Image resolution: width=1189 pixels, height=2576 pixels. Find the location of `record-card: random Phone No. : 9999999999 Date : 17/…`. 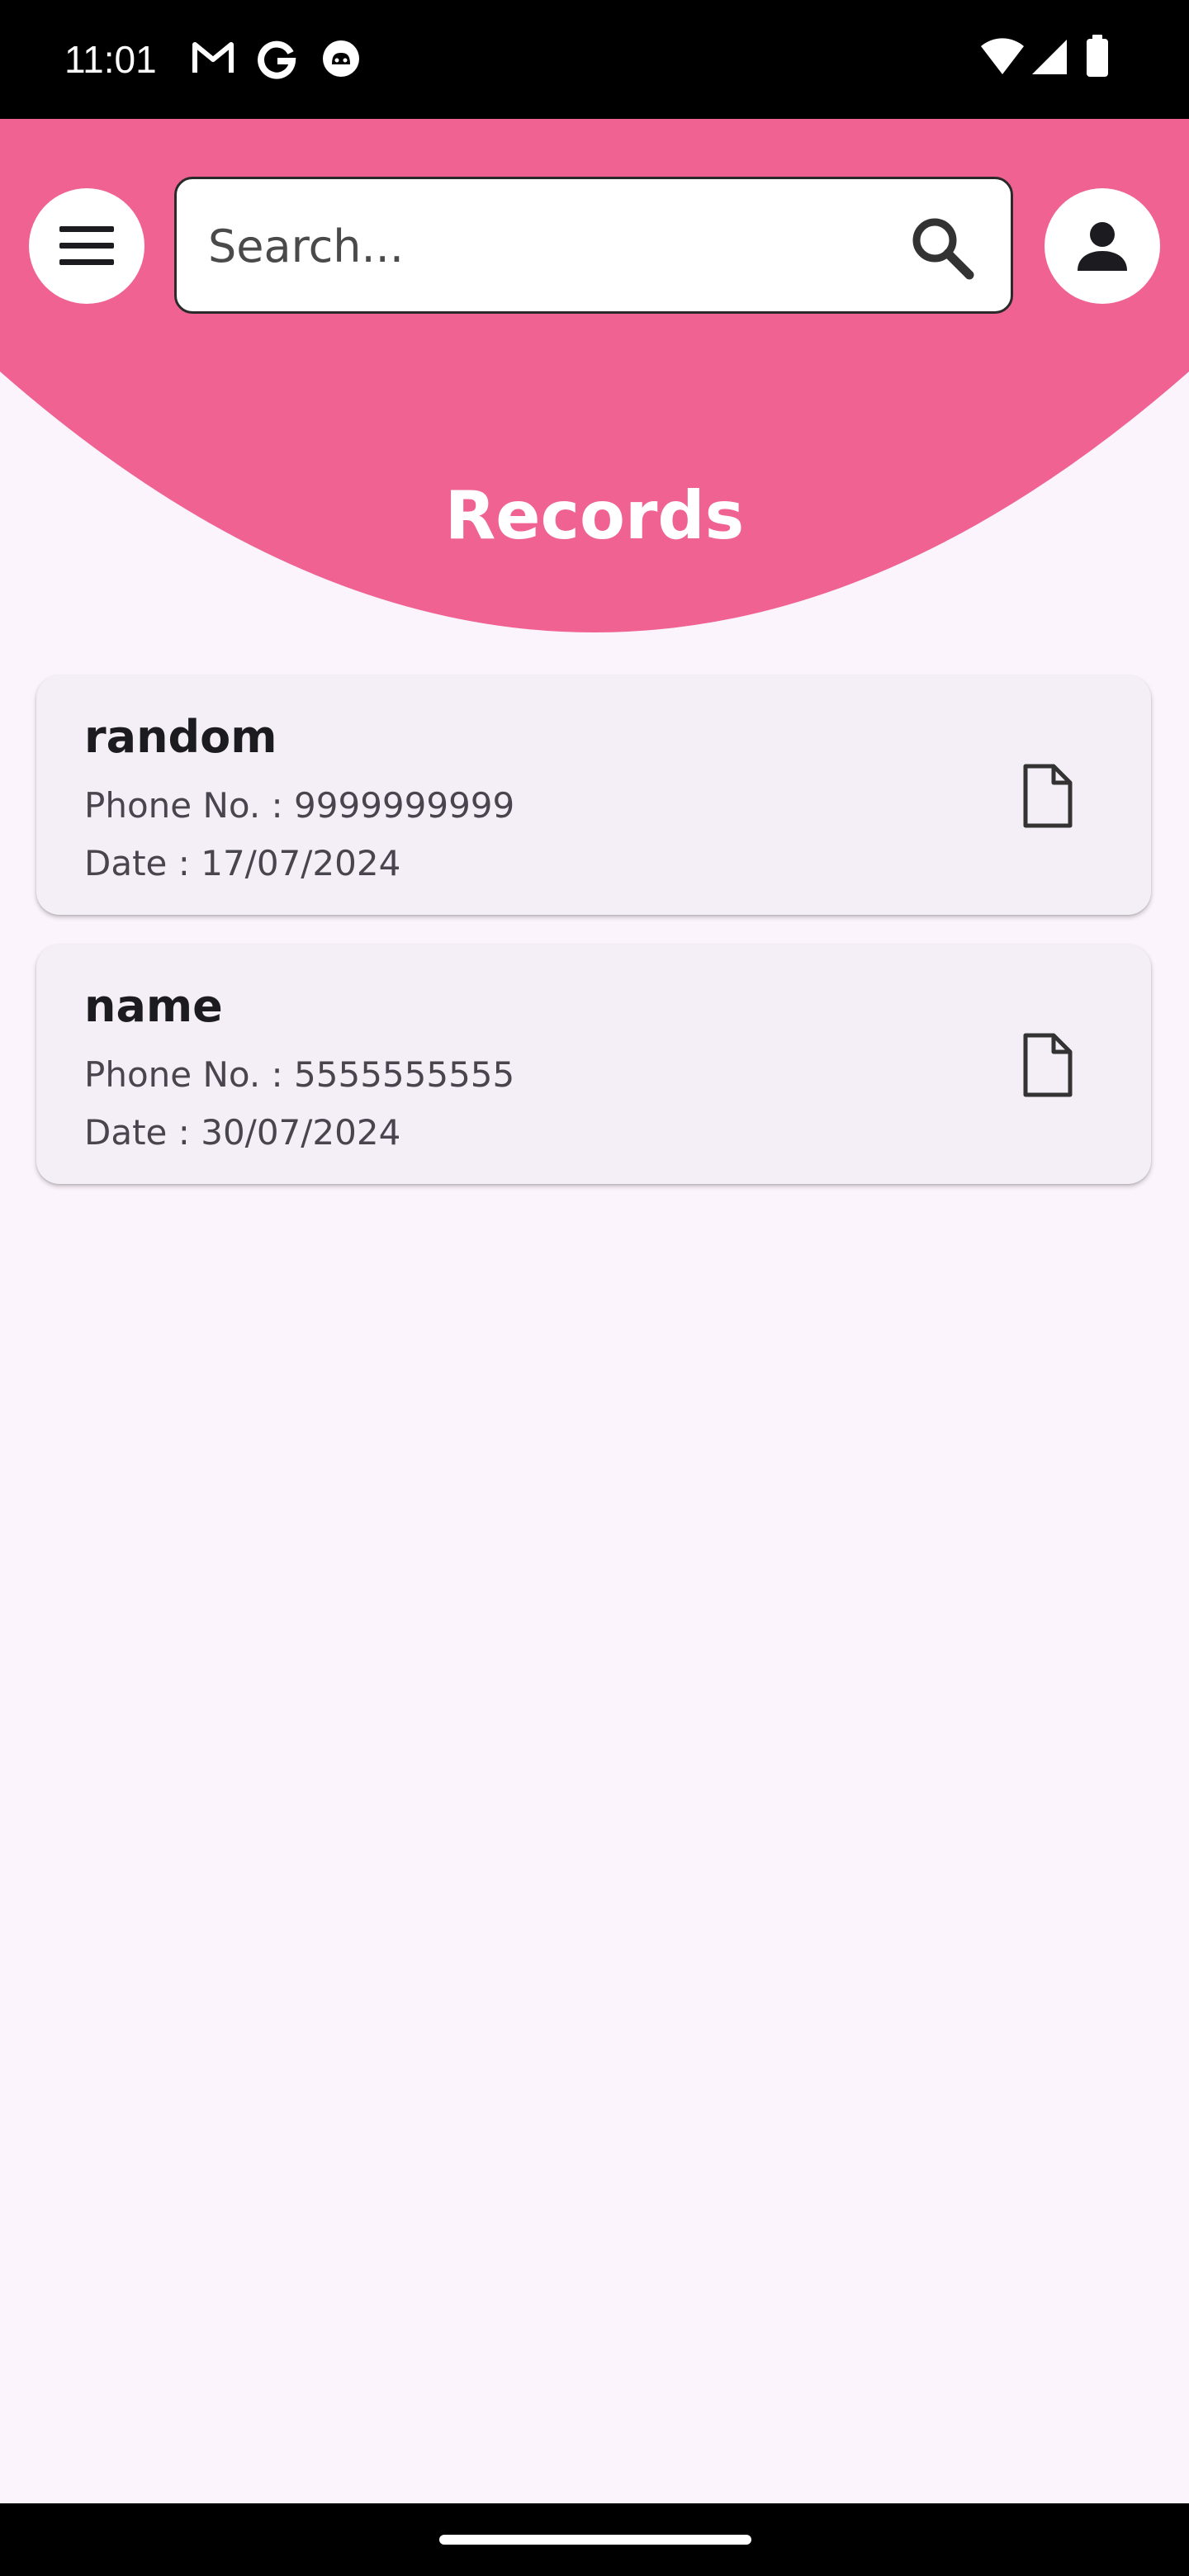

record-card: random Phone No. : 9999999999 Date : 17/… is located at coordinates (593, 795).